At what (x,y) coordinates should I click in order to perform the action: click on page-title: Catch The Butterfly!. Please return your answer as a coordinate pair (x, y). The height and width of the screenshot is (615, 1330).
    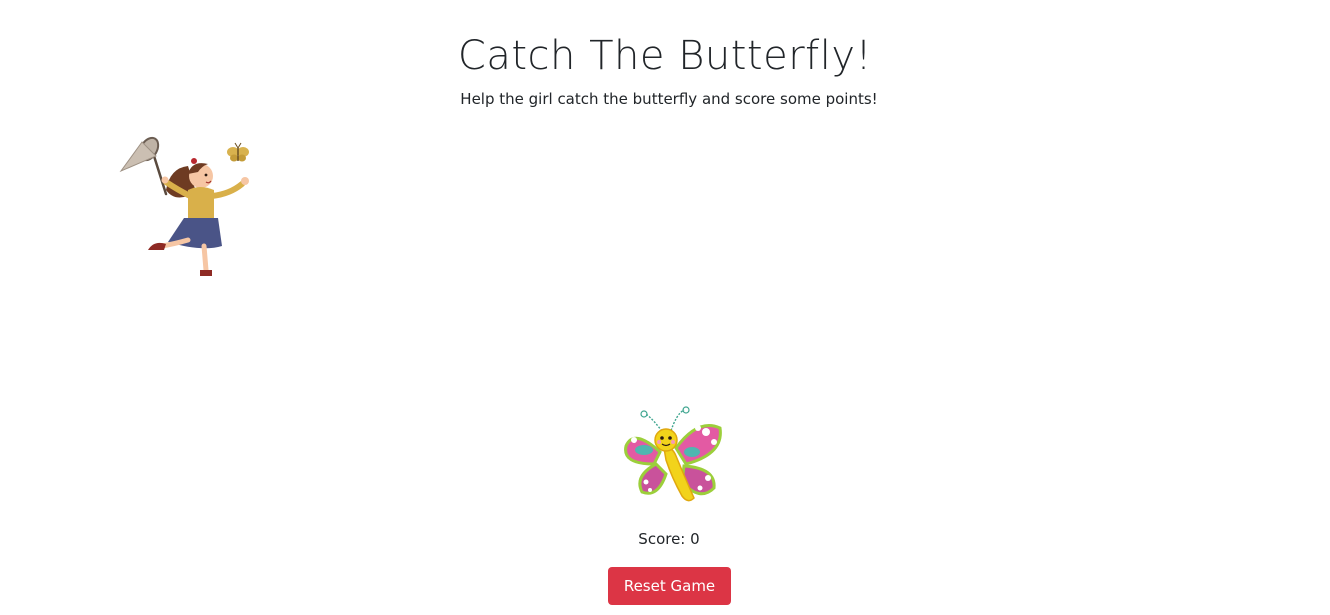
    Looking at the image, I should click on (665, 56).